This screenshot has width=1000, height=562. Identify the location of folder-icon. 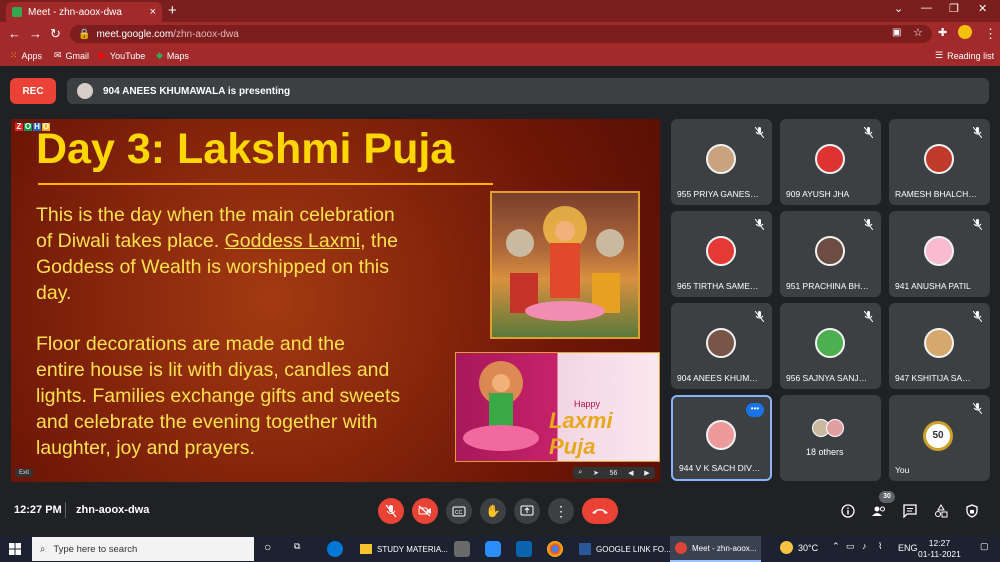
(366, 549).